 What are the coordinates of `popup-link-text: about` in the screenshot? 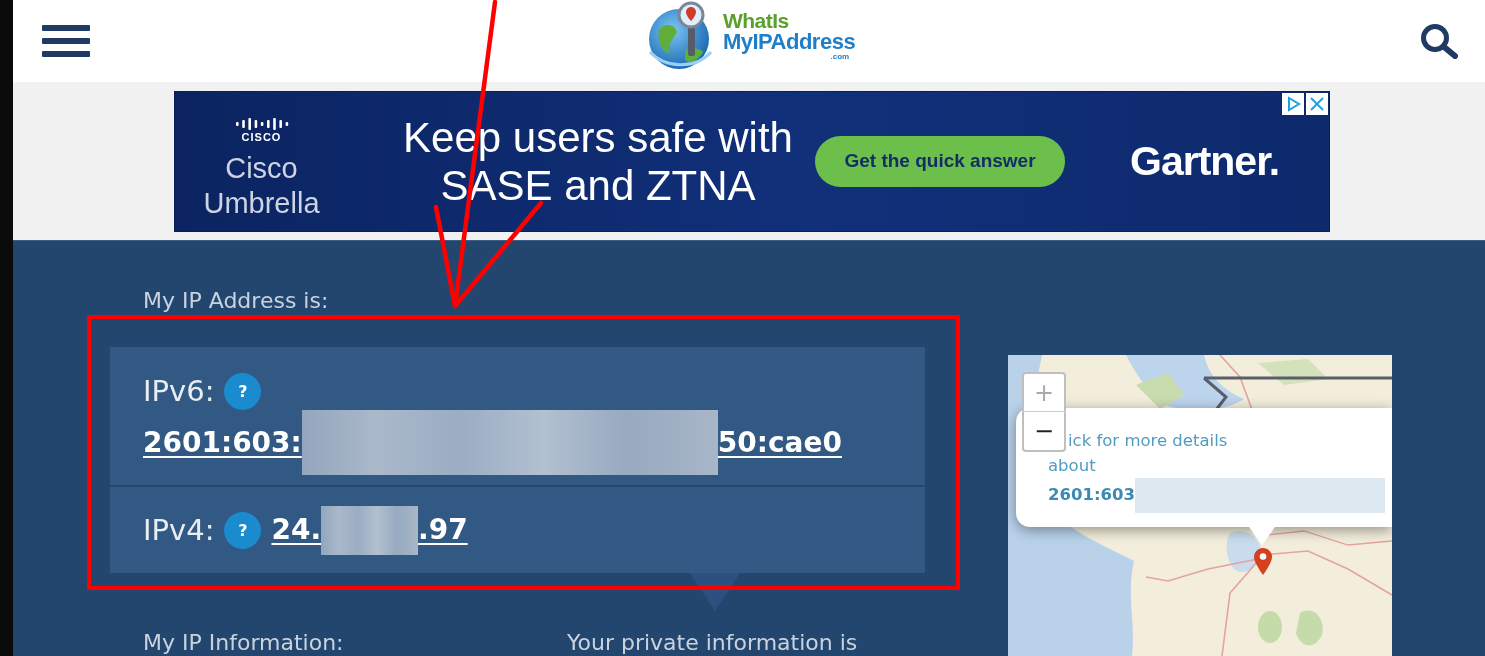 It's located at (1072, 465).